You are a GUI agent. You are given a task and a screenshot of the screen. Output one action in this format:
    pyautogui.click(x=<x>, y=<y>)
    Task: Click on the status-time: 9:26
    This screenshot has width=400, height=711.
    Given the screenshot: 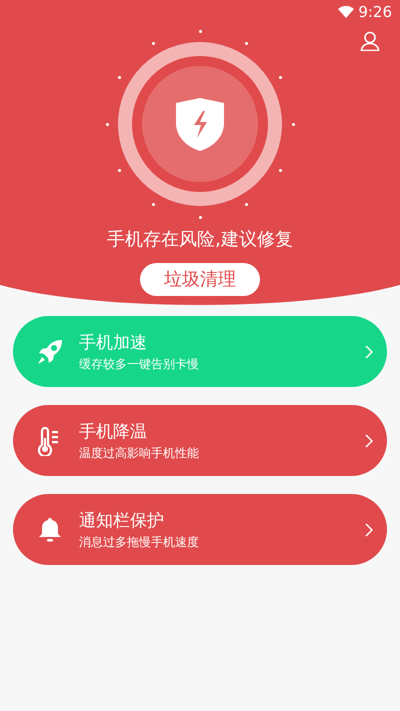 What is the action you would take?
    pyautogui.click(x=375, y=12)
    